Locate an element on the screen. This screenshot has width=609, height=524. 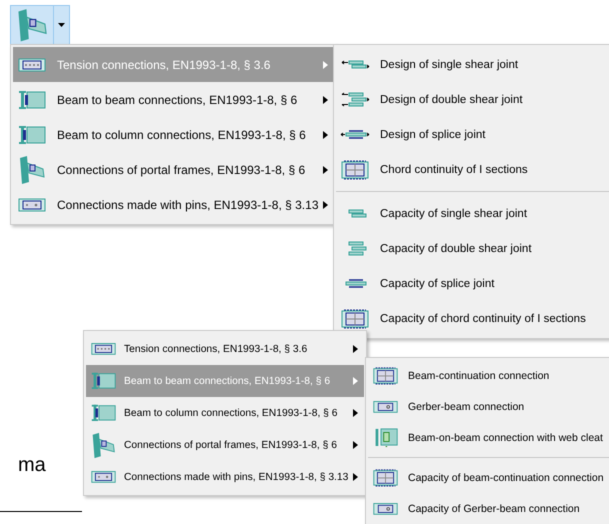
menu-item: Capacity of single shear joint is located at coordinates (472, 213).